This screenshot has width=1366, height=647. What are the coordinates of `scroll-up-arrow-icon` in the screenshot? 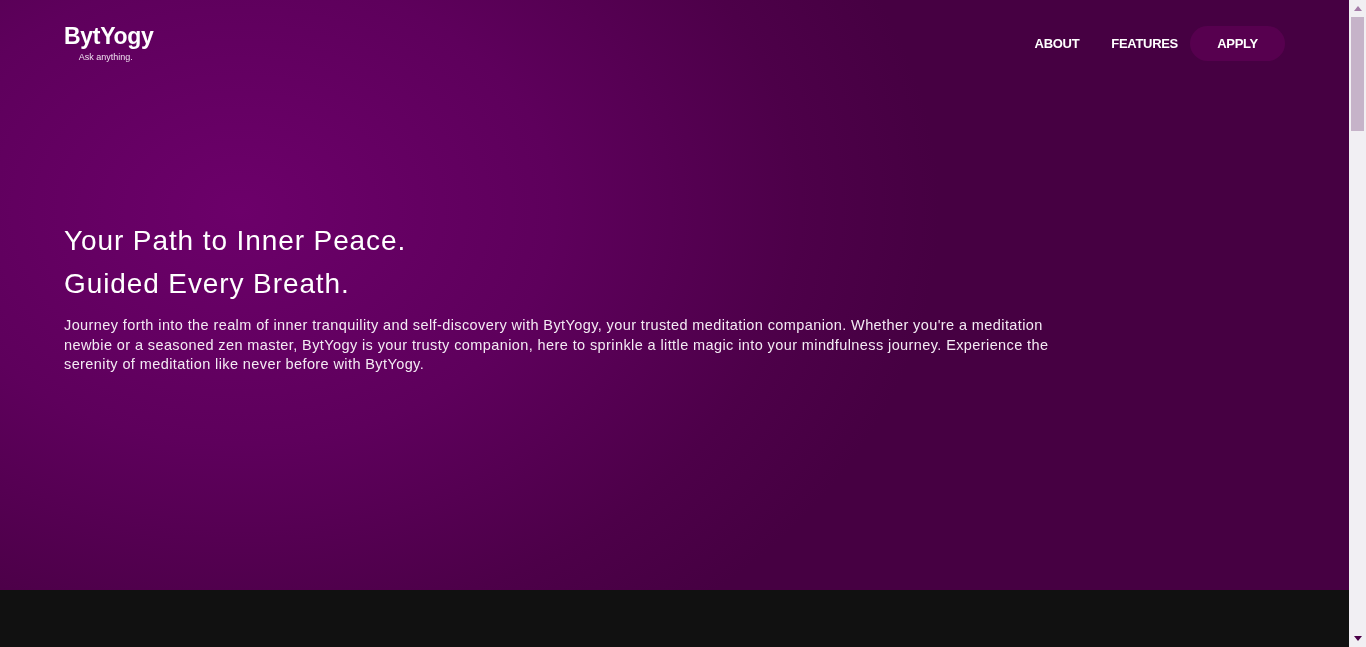 It's located at (1357, 8).